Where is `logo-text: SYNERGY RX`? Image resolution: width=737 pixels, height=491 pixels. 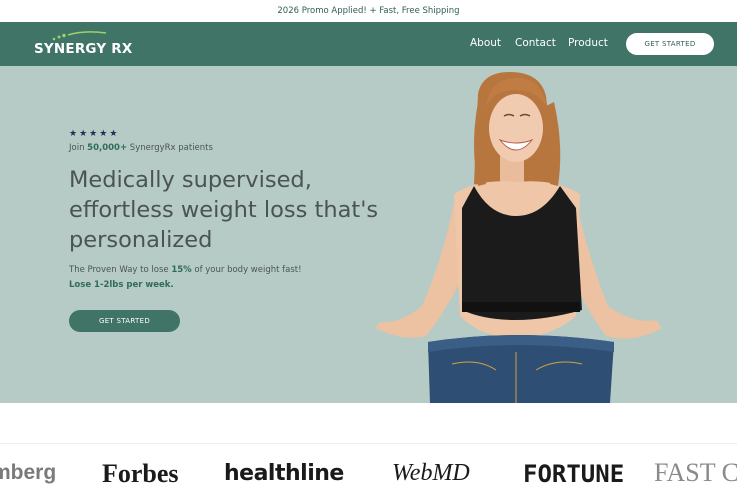
logo-text: SYNERGY RX is located at coordinates (83, 49).